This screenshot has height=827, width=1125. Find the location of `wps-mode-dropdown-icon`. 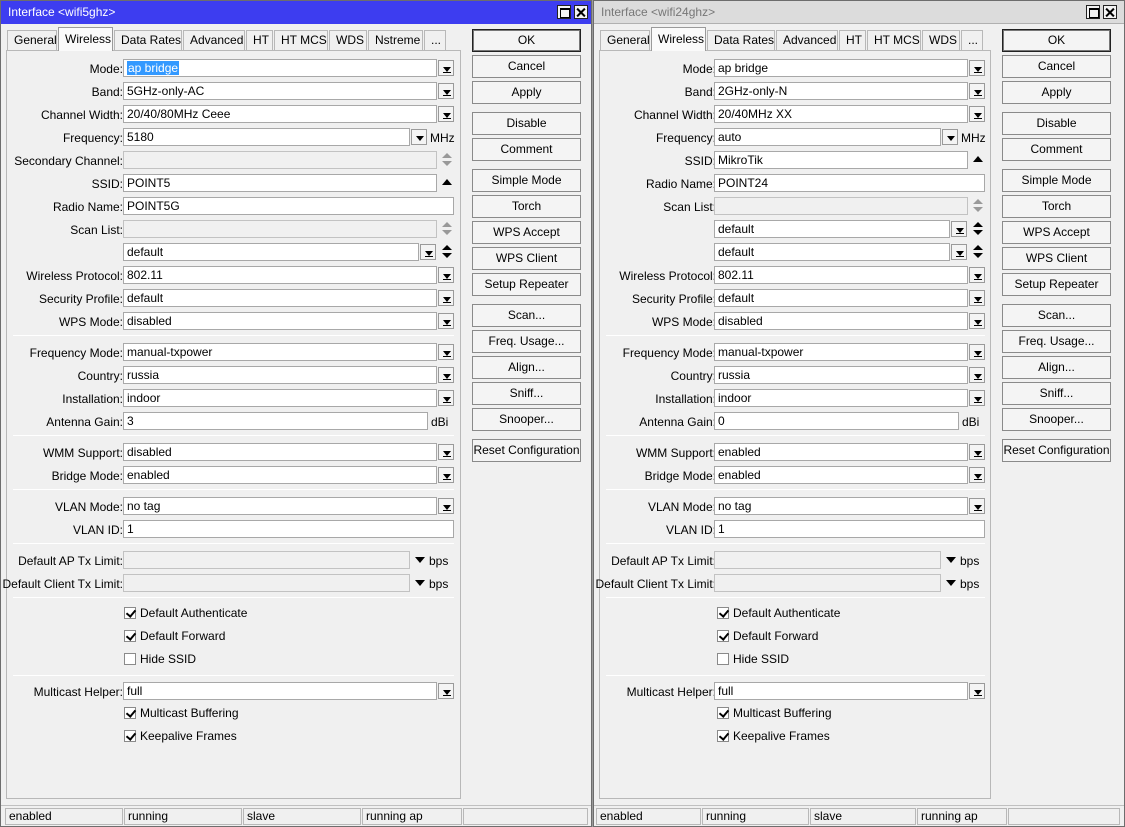

wps-mode-dropdown-icon is located at coordinates (977, 321).